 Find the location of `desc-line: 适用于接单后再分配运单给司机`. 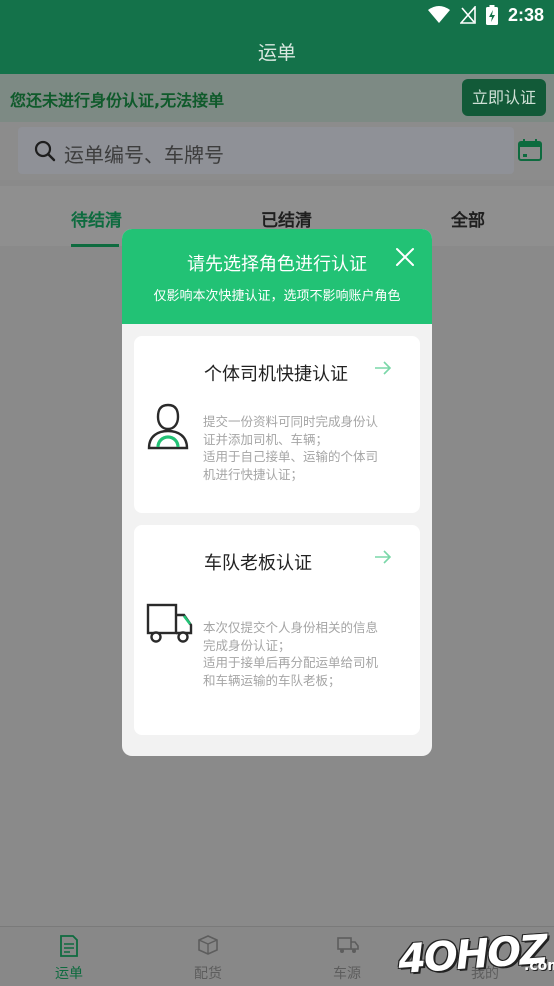

desc-line: 适用于接单后再分配运单给司机 is located at coordinates (291, 662).